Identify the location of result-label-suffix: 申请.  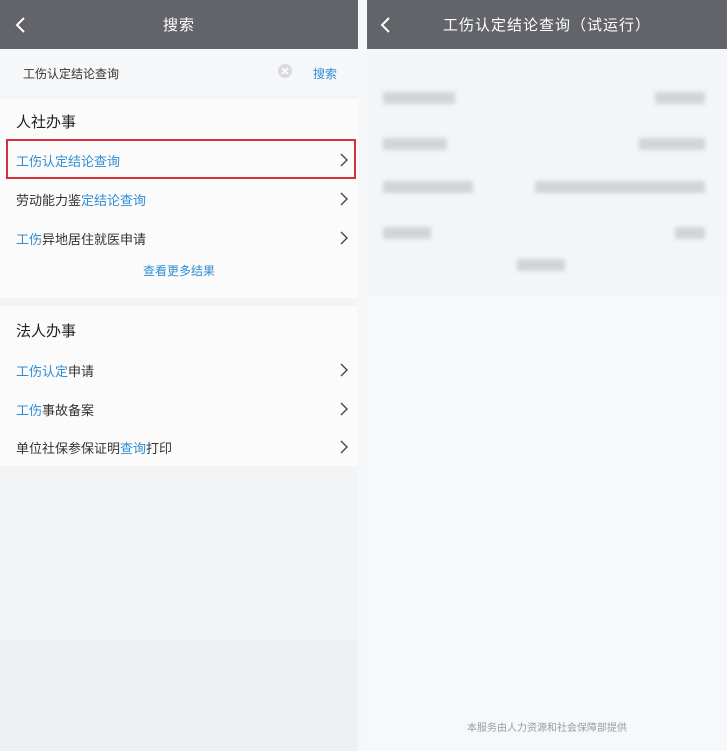
(81, 372).